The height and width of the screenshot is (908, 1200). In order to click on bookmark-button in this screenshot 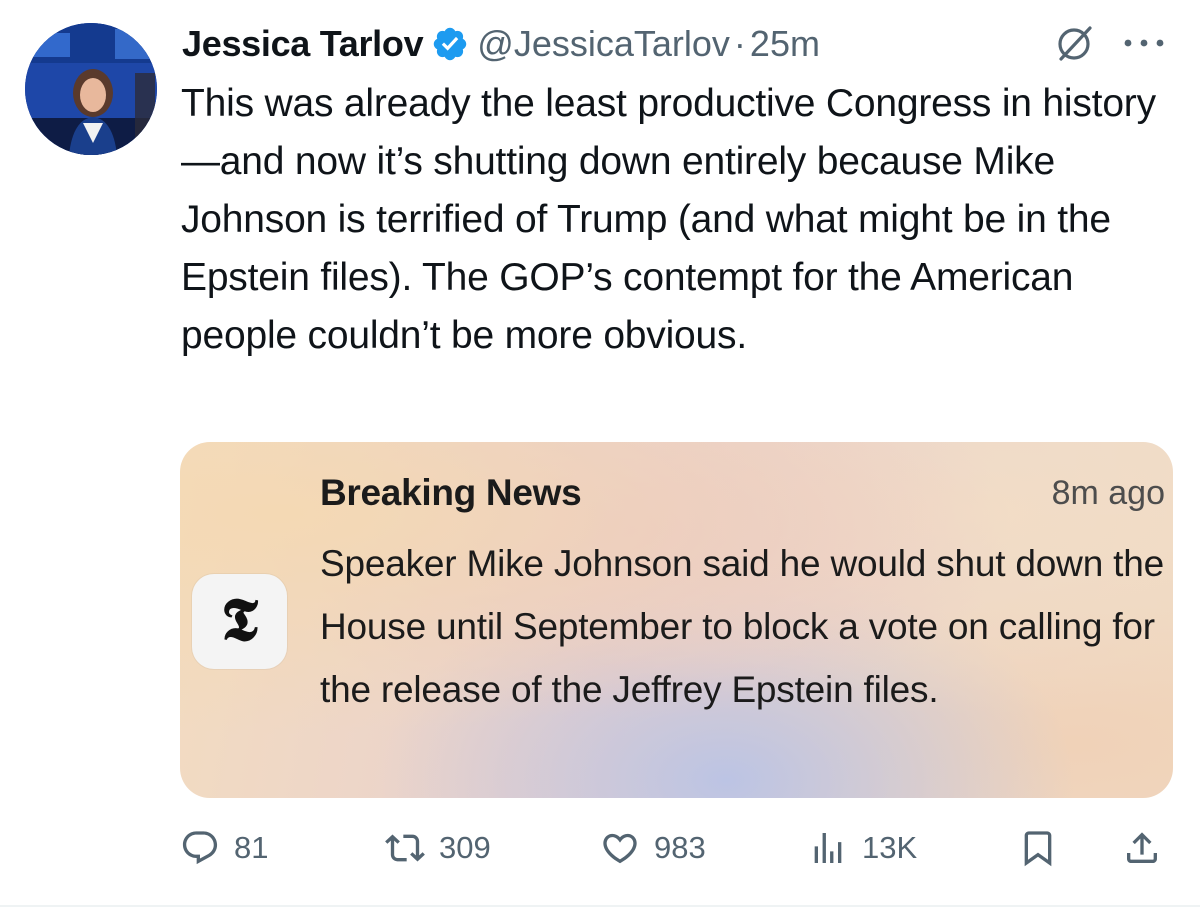, I will do `click(1038, 848)`.